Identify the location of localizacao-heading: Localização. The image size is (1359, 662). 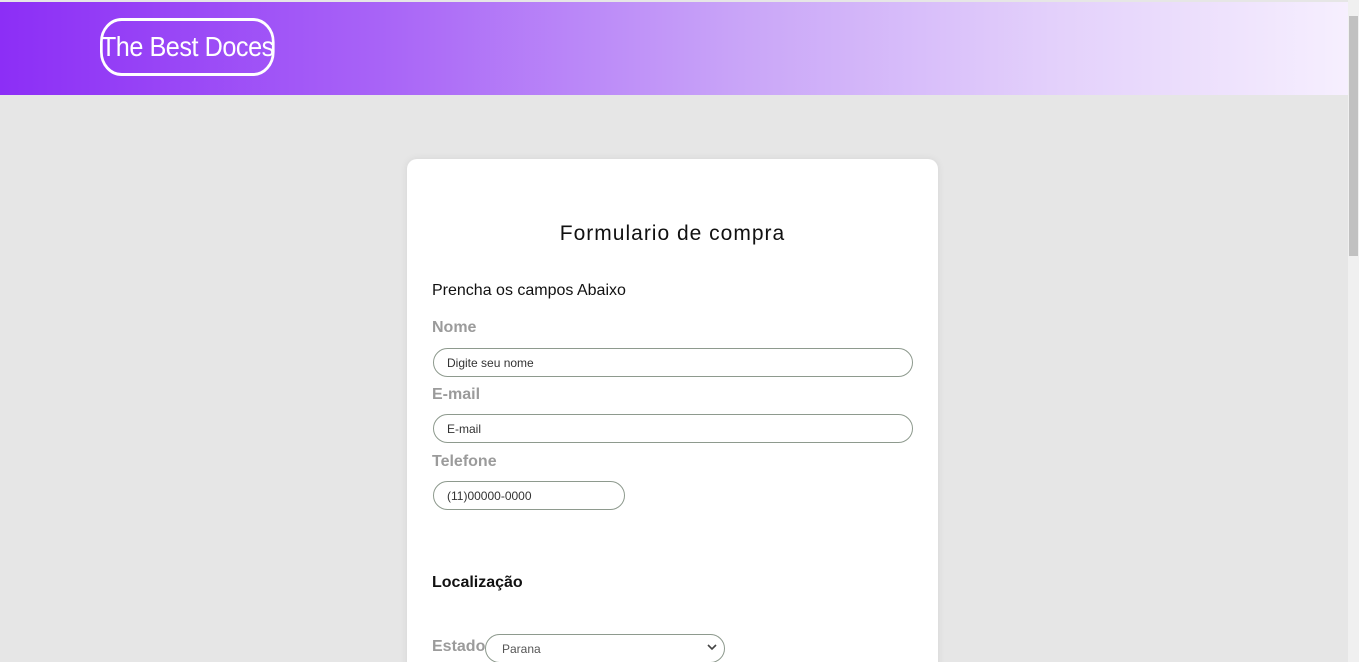
(477, 582).